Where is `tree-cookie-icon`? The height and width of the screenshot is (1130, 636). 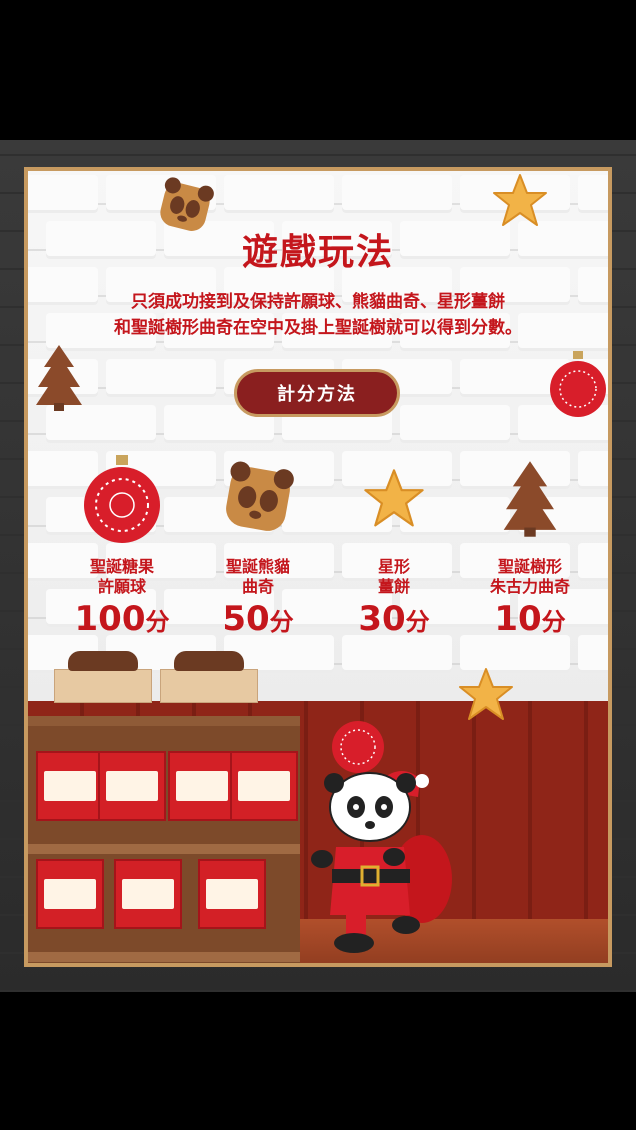
tree-cookie-icon is located at coordinates (530, 499).